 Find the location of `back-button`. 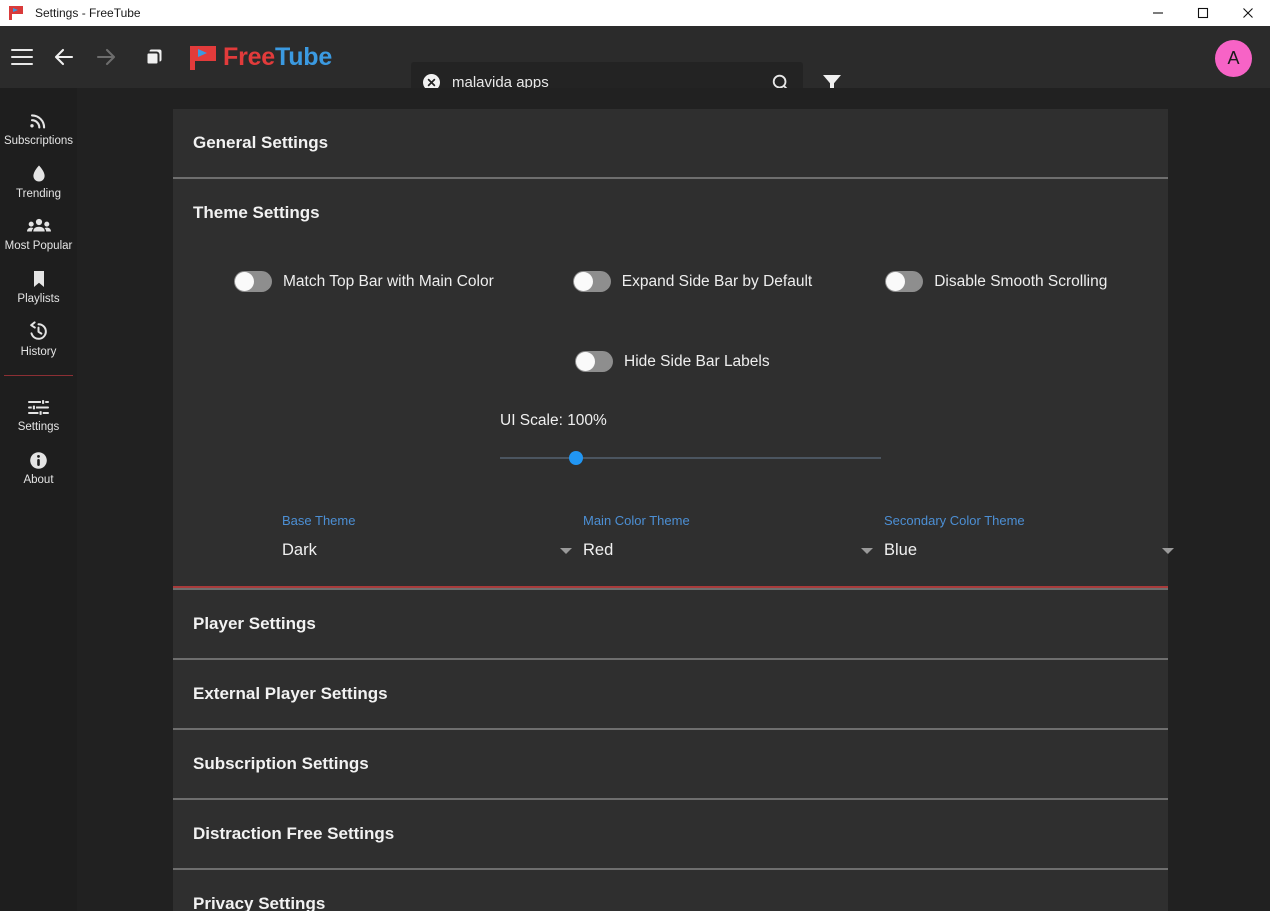

back-button is located at coordinates (64, 57).